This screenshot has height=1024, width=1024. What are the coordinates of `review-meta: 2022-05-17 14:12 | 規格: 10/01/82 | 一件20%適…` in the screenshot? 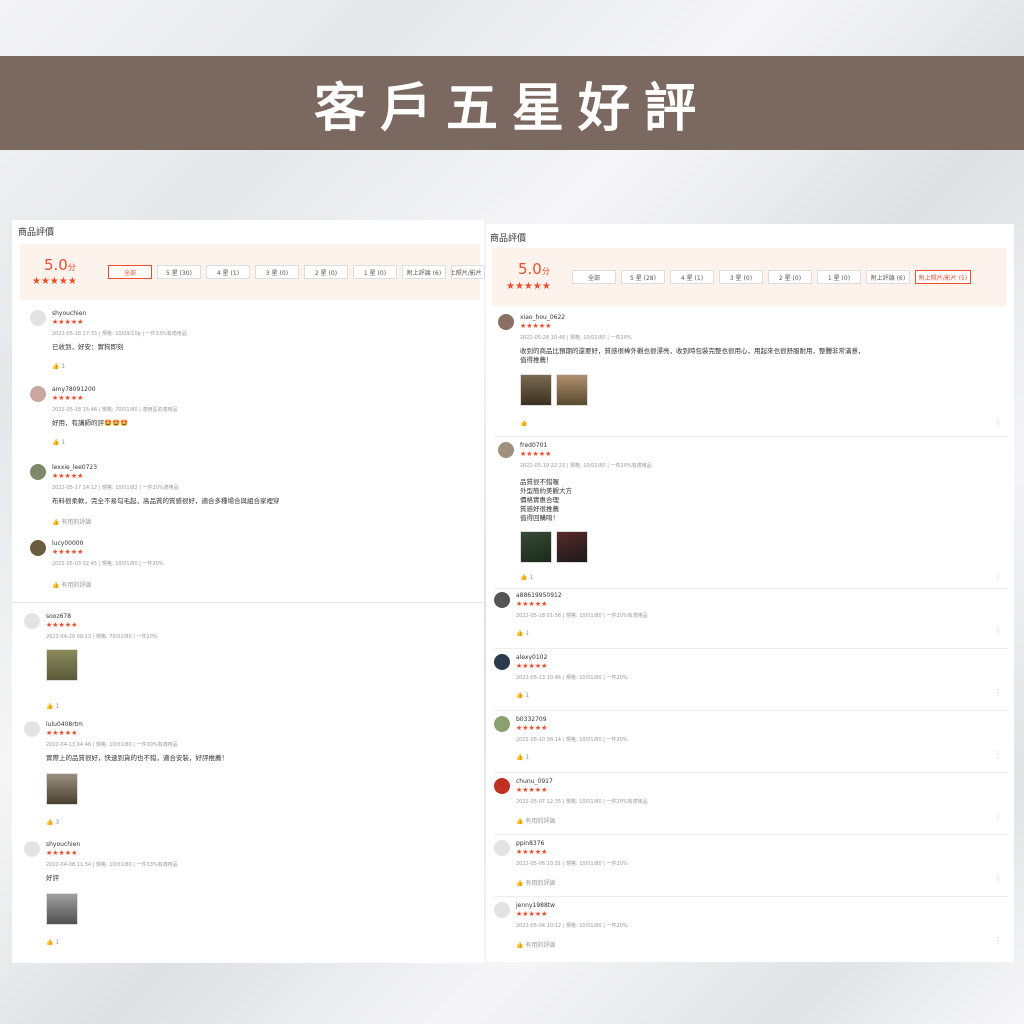 It's located at (115, 488).